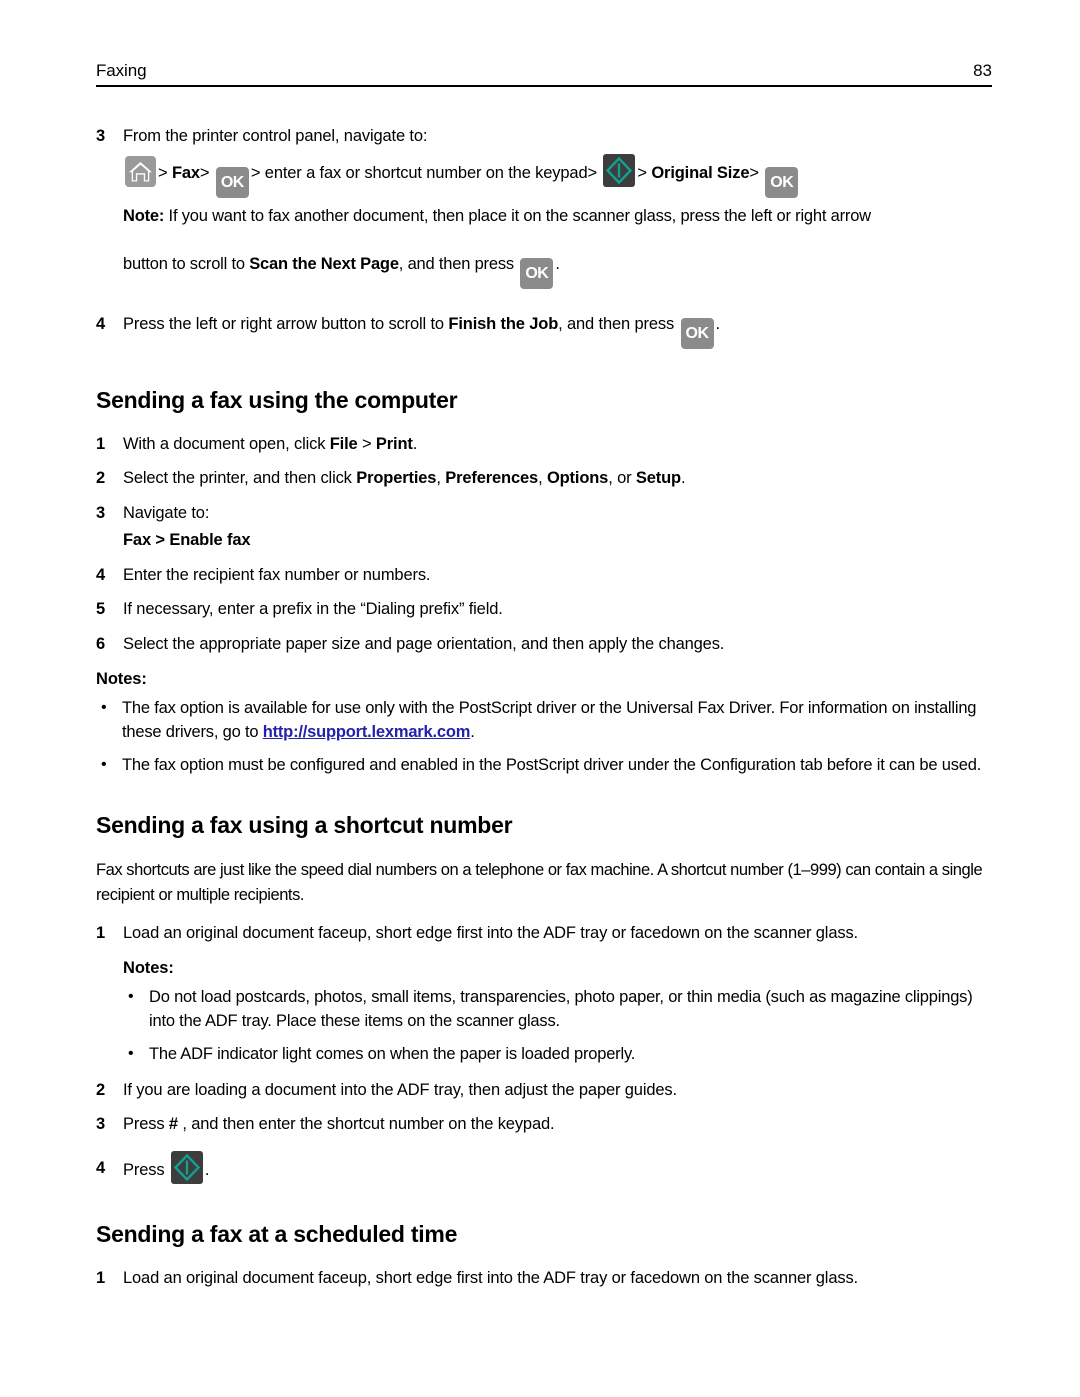  I want to click on navigation-path-enable-fax: Fax > Enable fax, so click(559, 540).